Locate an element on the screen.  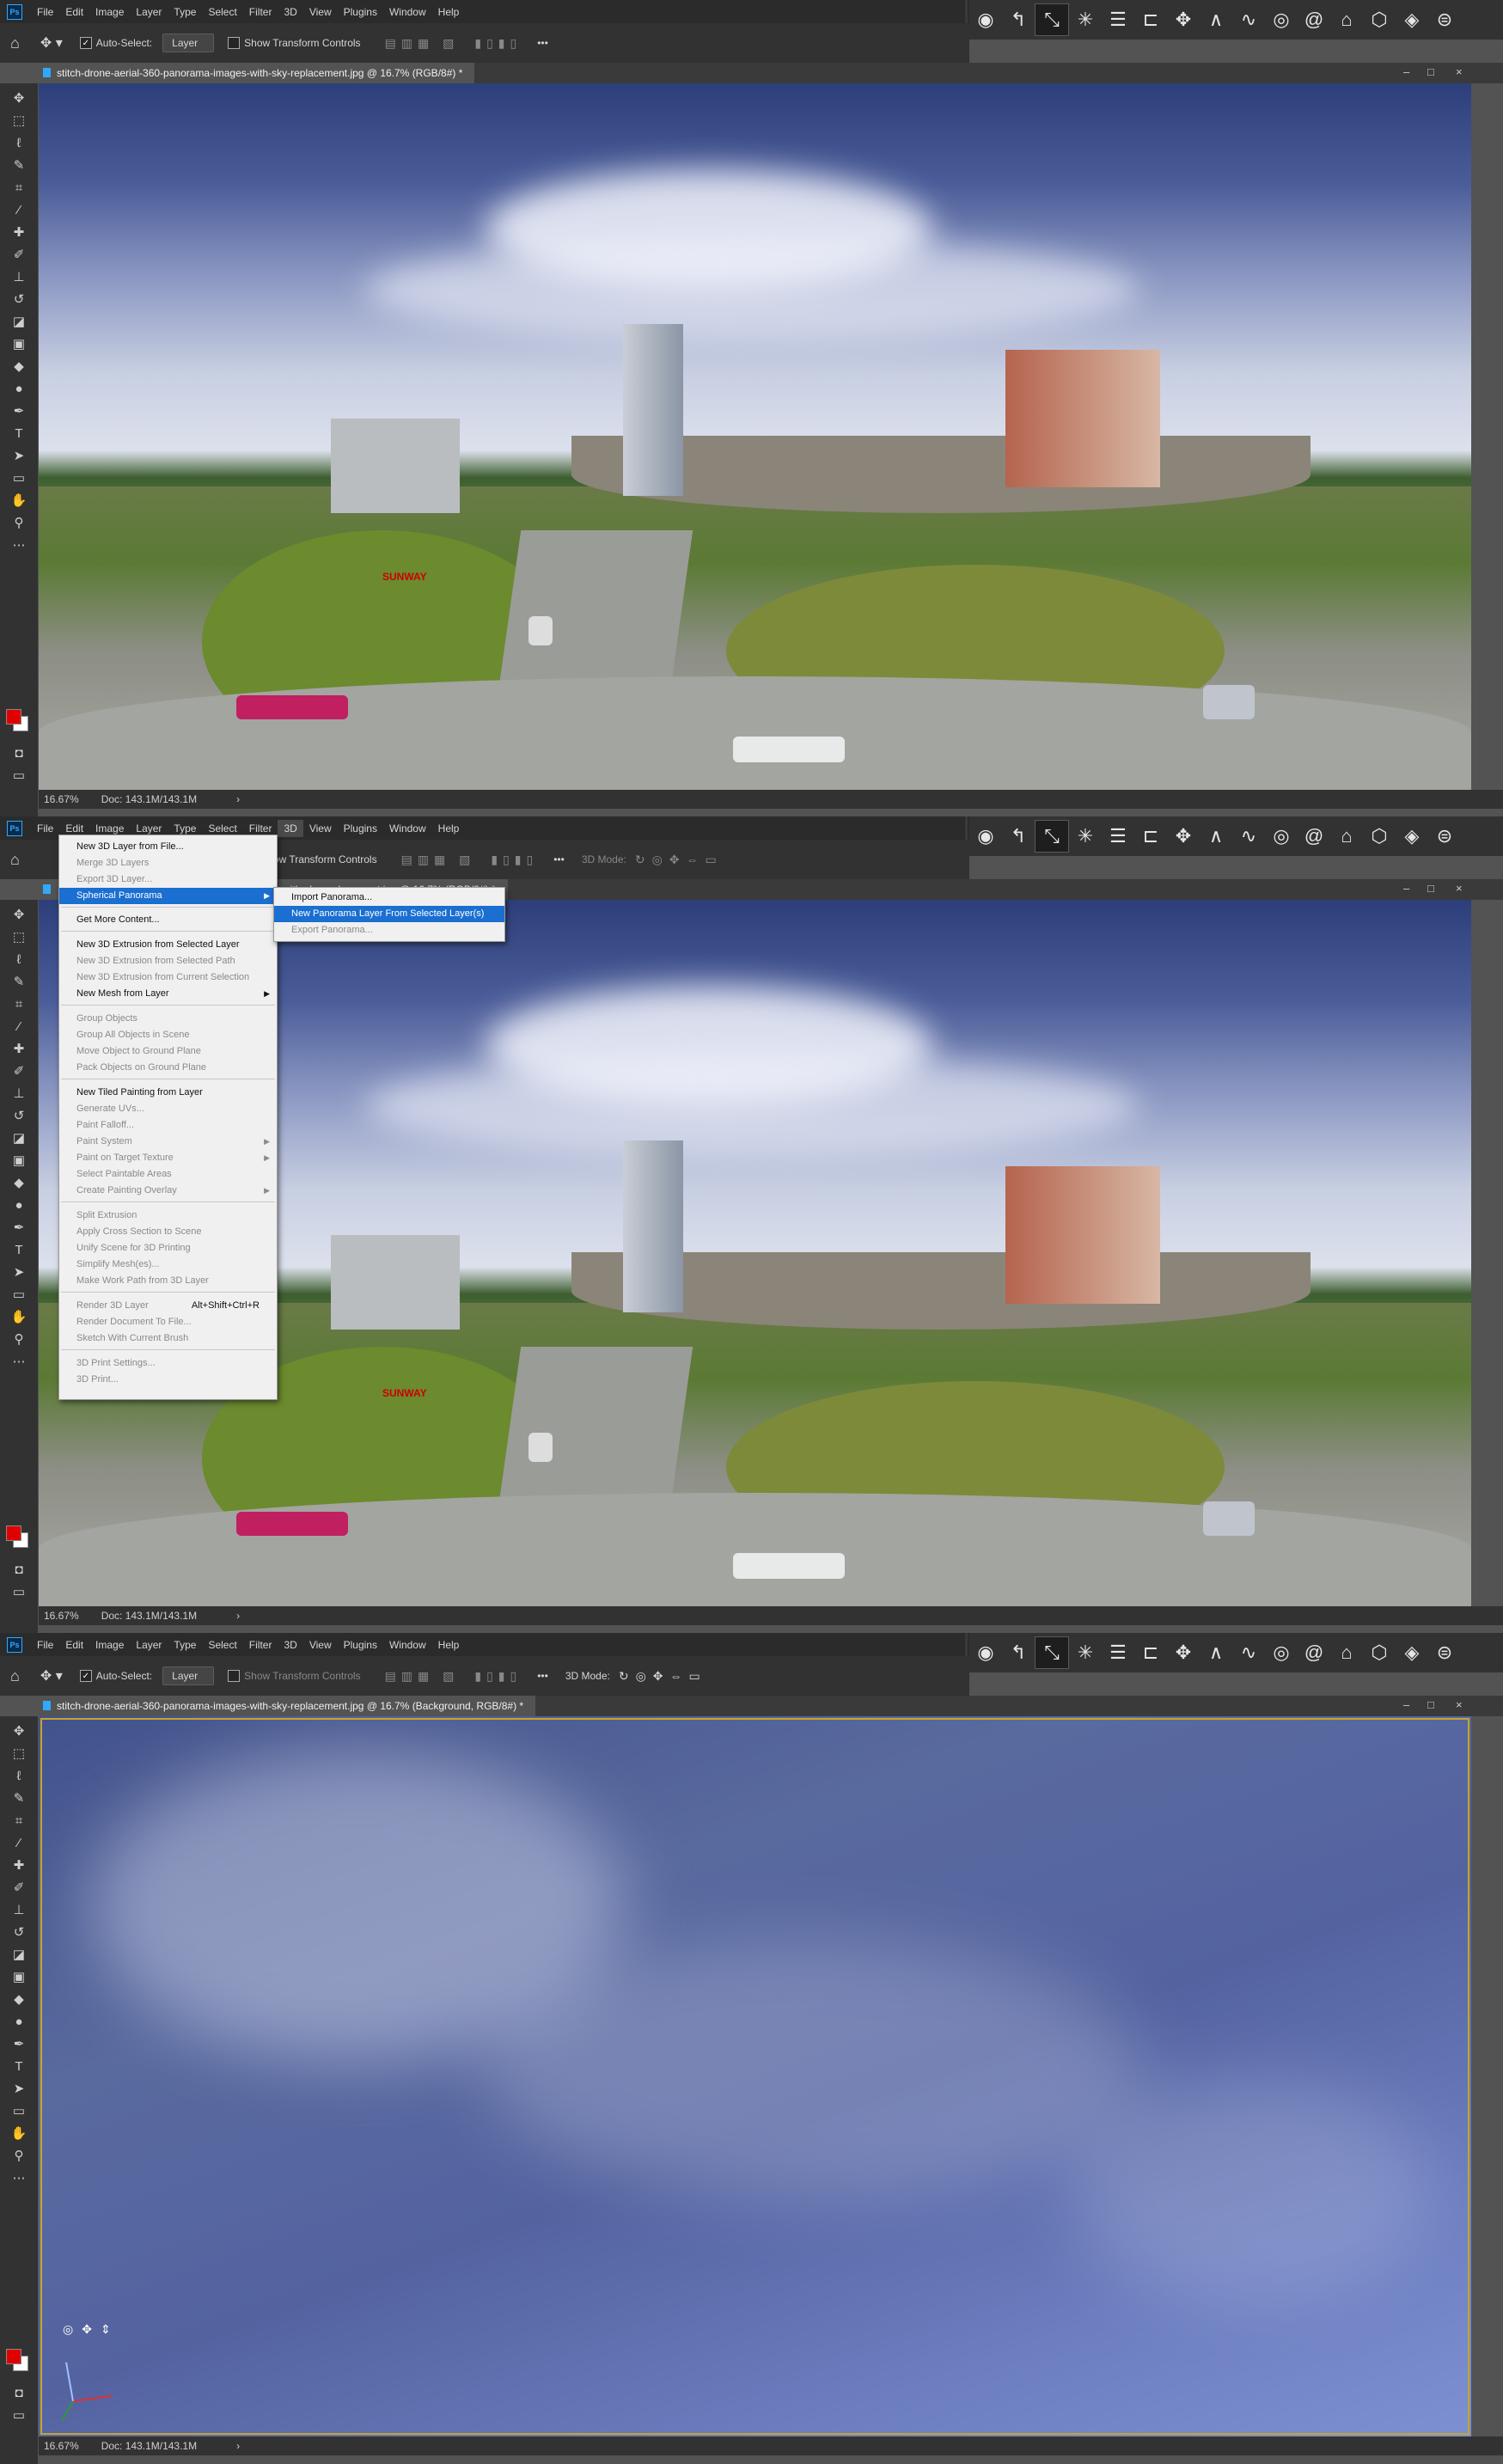
menu-window: Window is located at coordinates (408, 828).